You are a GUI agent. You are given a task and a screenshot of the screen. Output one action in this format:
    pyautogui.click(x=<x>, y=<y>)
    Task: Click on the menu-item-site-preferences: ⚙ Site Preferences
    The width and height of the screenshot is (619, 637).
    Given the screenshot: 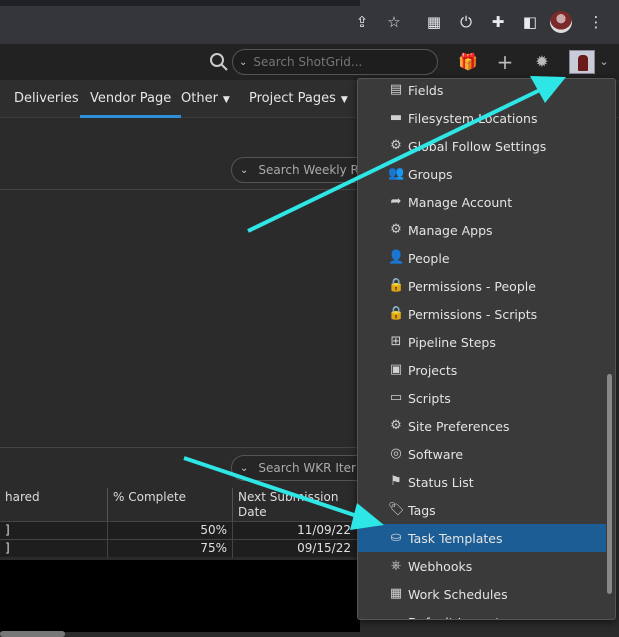 What is the action you would take?
    pyautogui.click(x=482, y=426)
    